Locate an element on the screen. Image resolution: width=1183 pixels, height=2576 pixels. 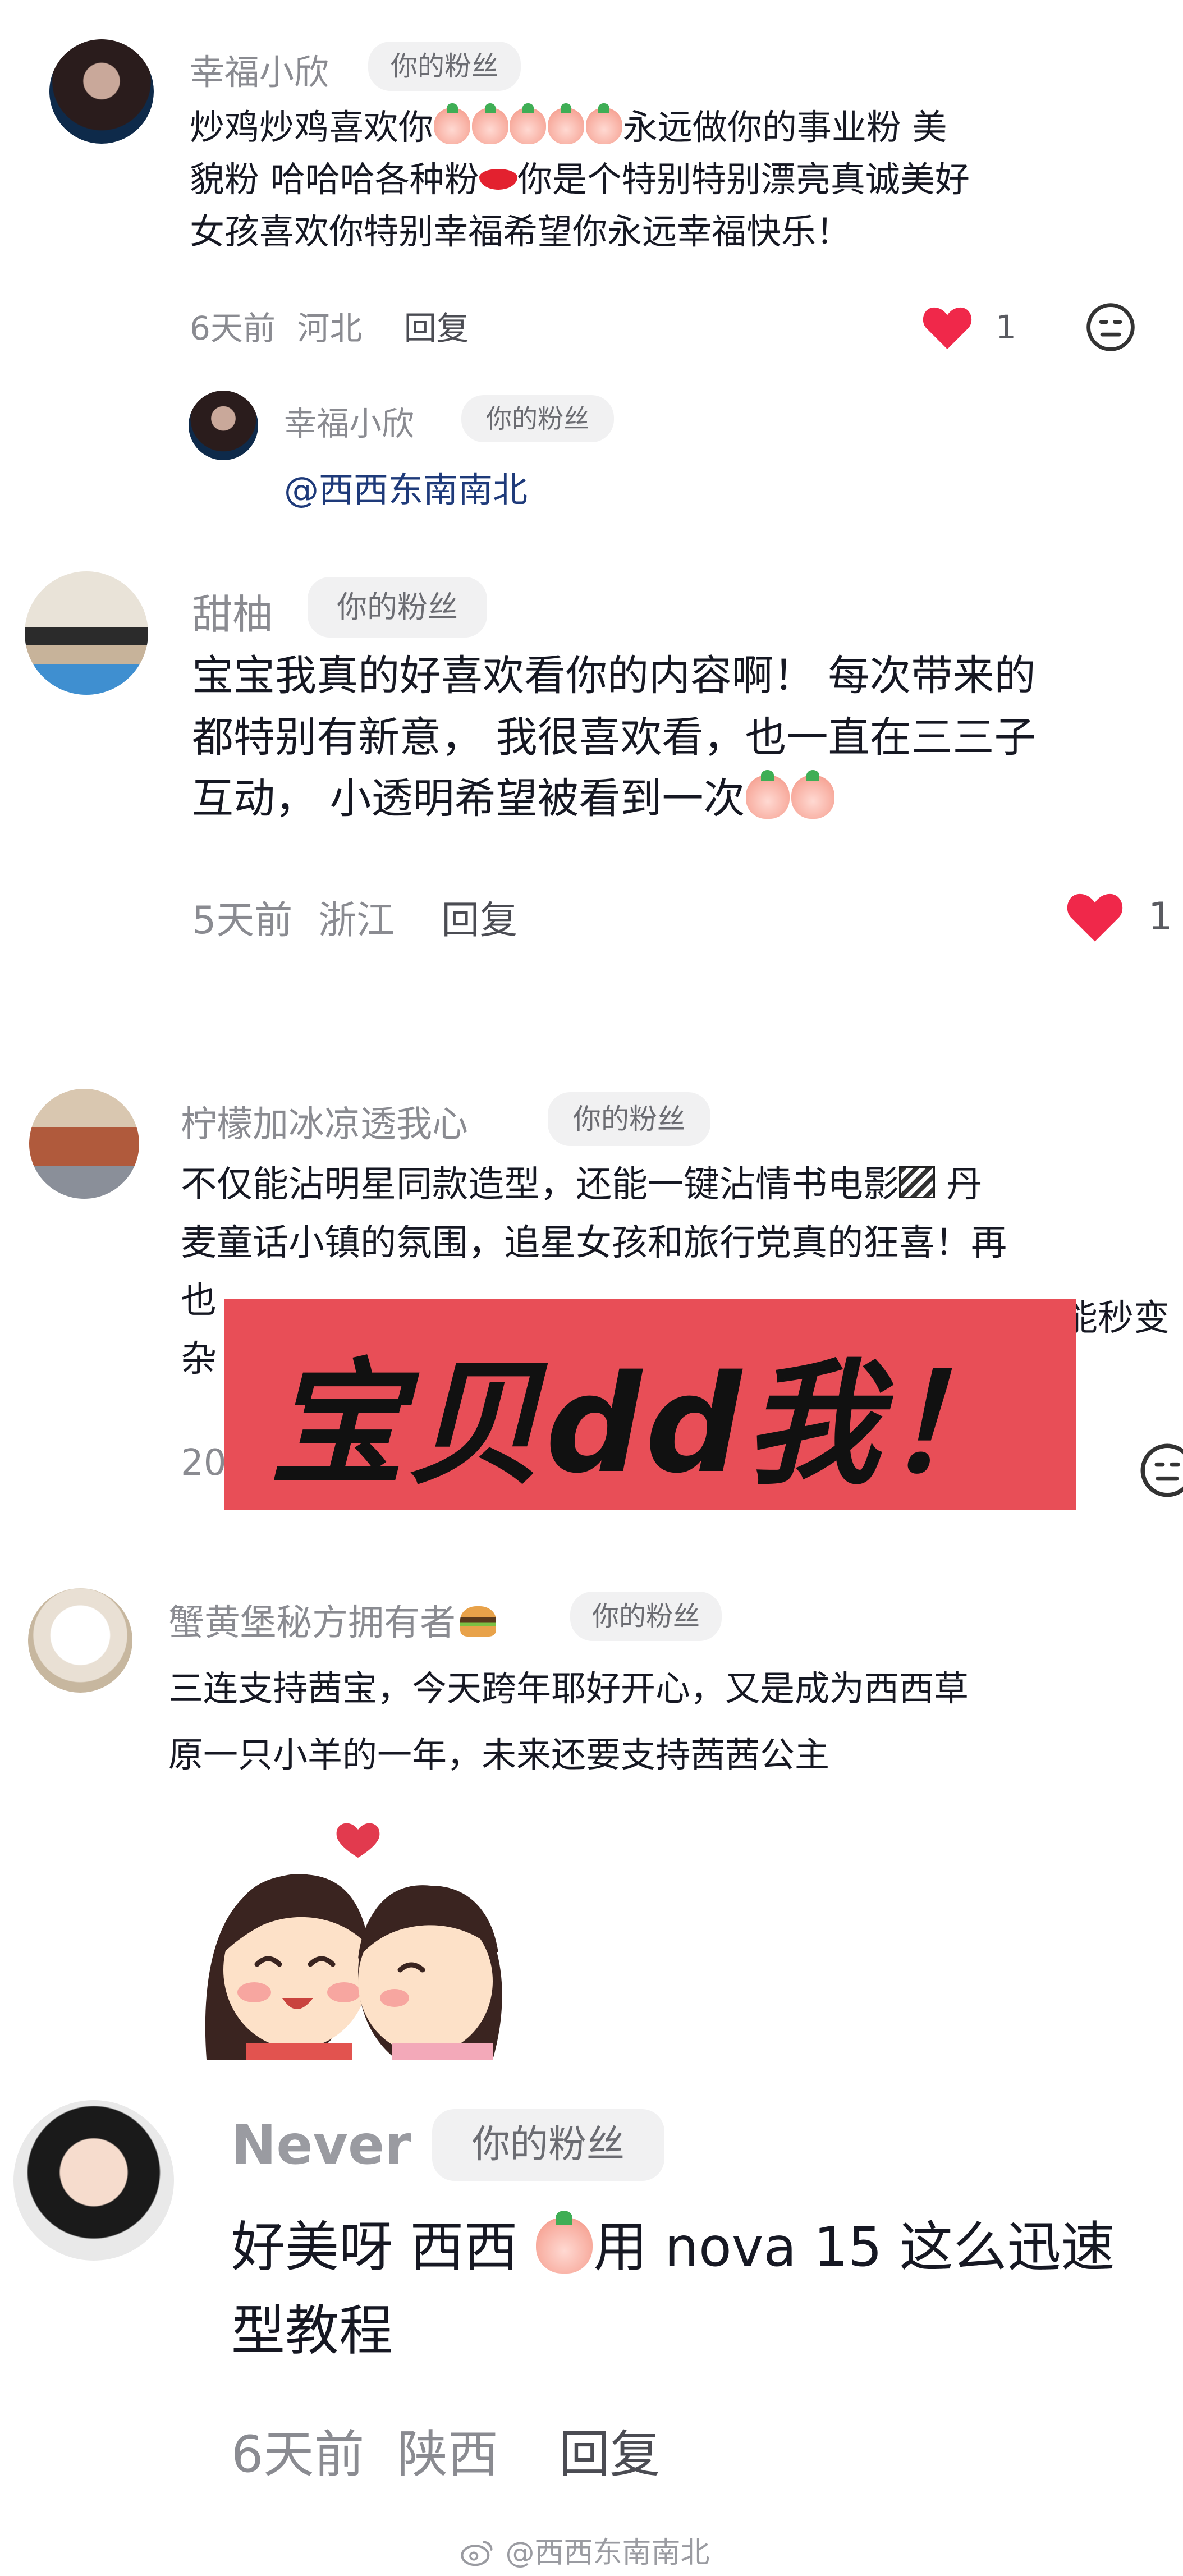
comment-text: 好美呀 西西 用 nova 15 这么迅速 型教程 is located at coordinates (707, 2289).